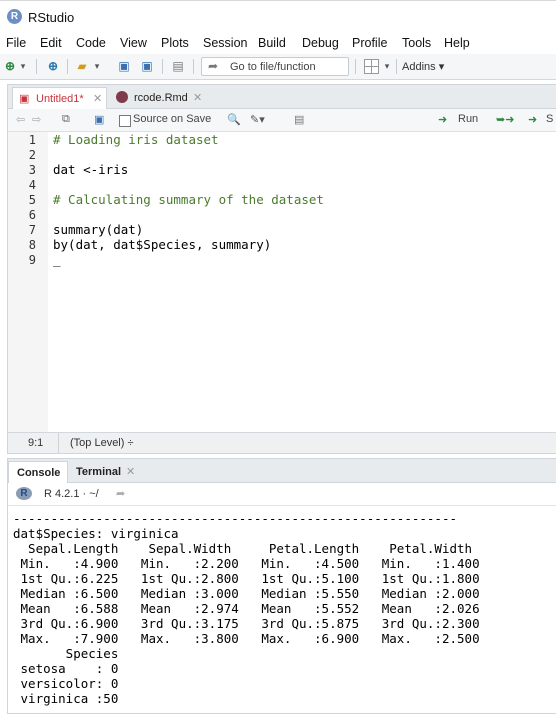 This screenshot has width=556, height=714. Describe the element at coordinates (71, 494) in the screenshot. I see `r-version-path: R 4.2.1 · ~/` at that location.